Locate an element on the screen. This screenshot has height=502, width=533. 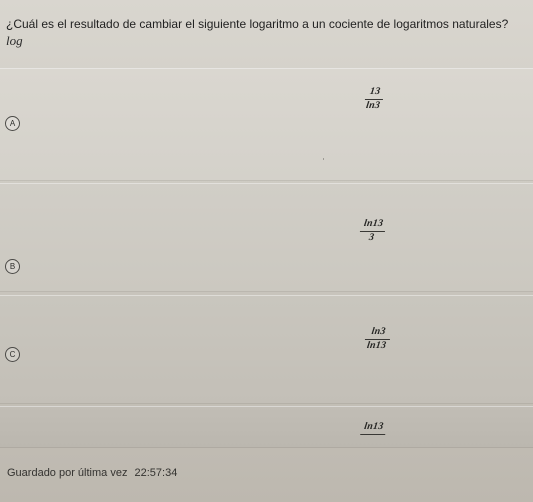
option-letter-a: A is located at coordinates (12, 123).